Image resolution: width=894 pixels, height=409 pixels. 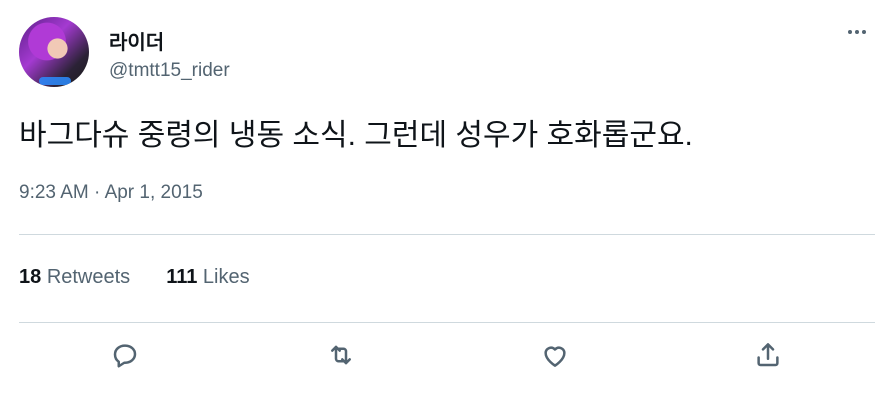 What do you see at coordinates (88, 277) in the screenshot?
I see `retweets-label: Retweets` at bounding box center [88, 277].